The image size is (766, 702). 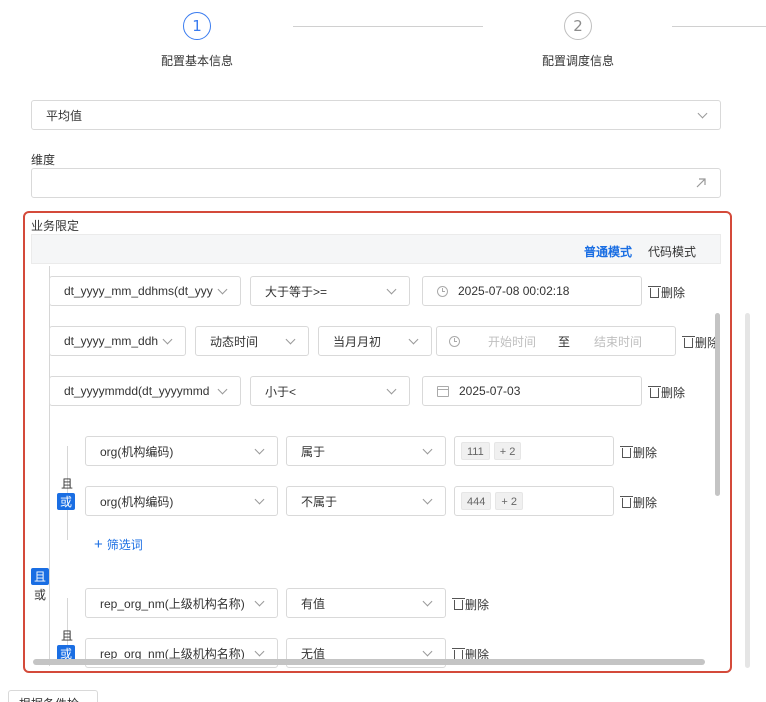 What do you see at coordinates (719, 26) in the screenshot?
I see `step-connector-tail` at bounding box center [719, 26].